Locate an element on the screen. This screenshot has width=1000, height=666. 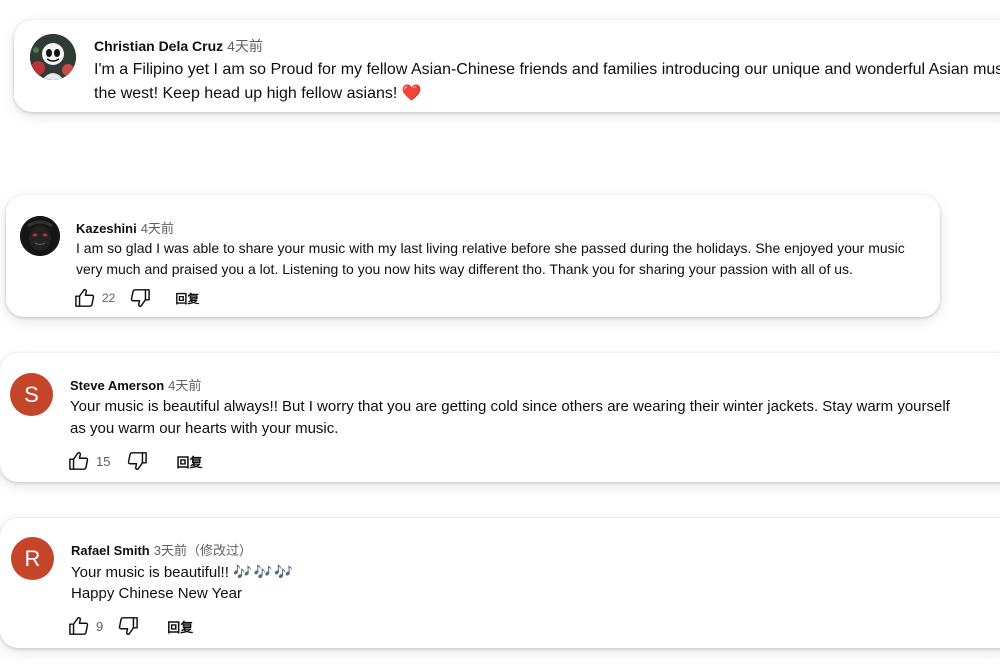
comment-header: Steve Amerson 4天前 is located at coordinates (135, 384).